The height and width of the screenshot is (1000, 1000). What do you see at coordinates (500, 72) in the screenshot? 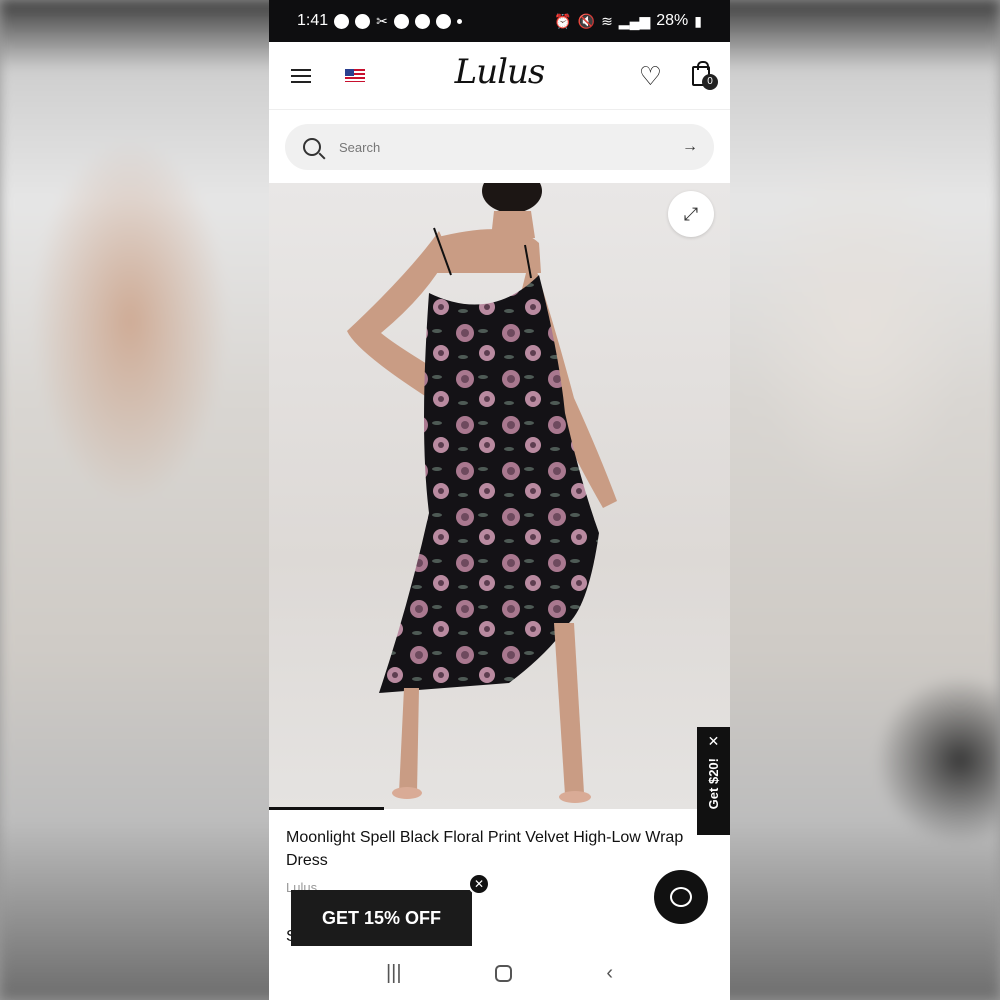
I see `lulus-logo: Lulus` at bounding box center [500, 72].